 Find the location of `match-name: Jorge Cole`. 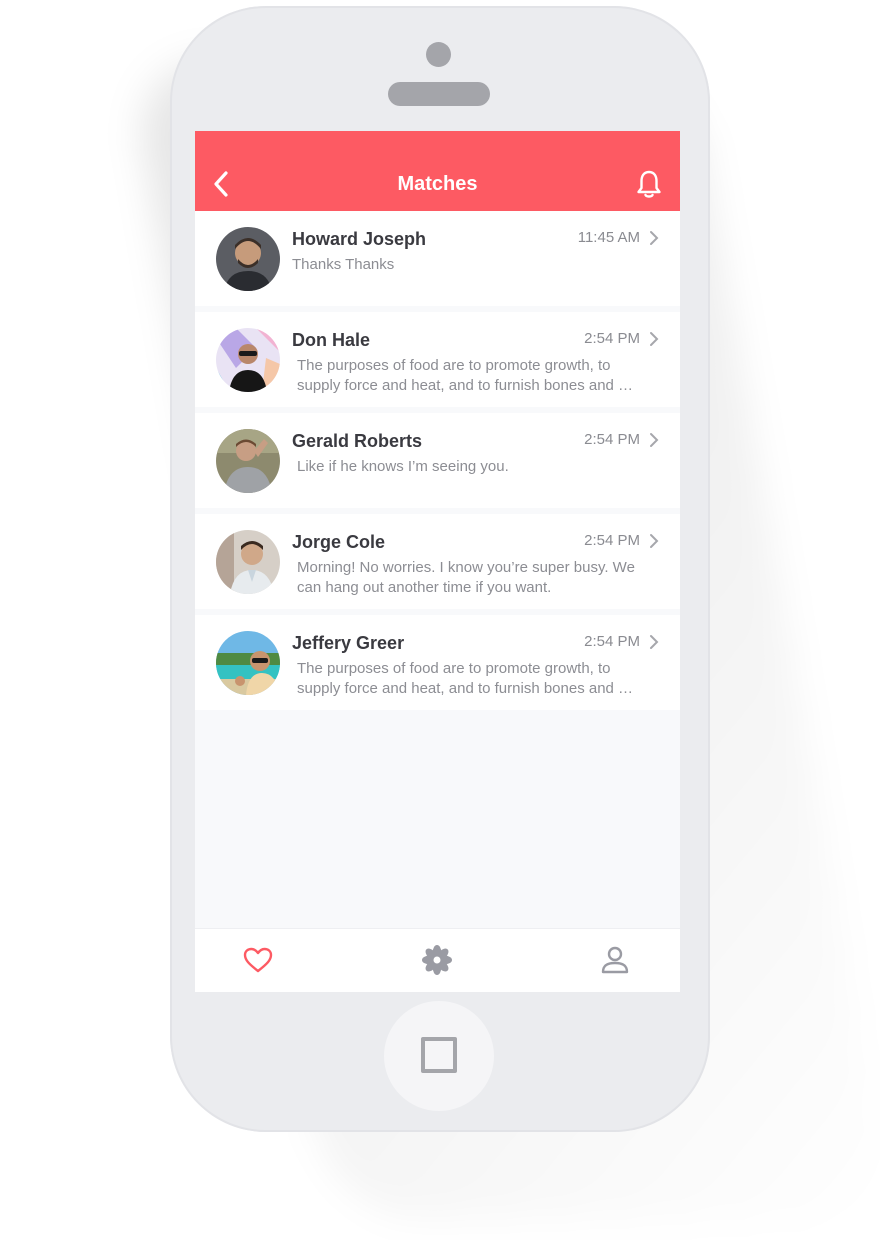

match-name: Jorge Cole is located at coordinates (339, 542).